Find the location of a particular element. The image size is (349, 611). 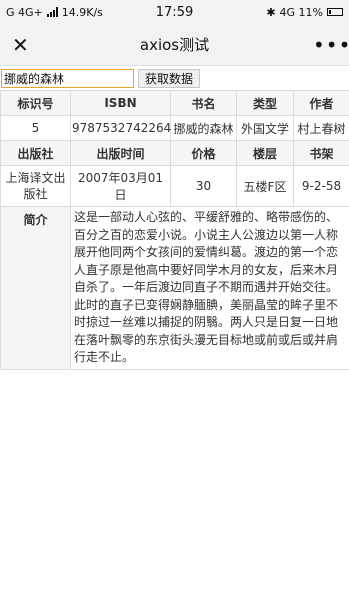

battery-icon is located at coordinates (335, 12).